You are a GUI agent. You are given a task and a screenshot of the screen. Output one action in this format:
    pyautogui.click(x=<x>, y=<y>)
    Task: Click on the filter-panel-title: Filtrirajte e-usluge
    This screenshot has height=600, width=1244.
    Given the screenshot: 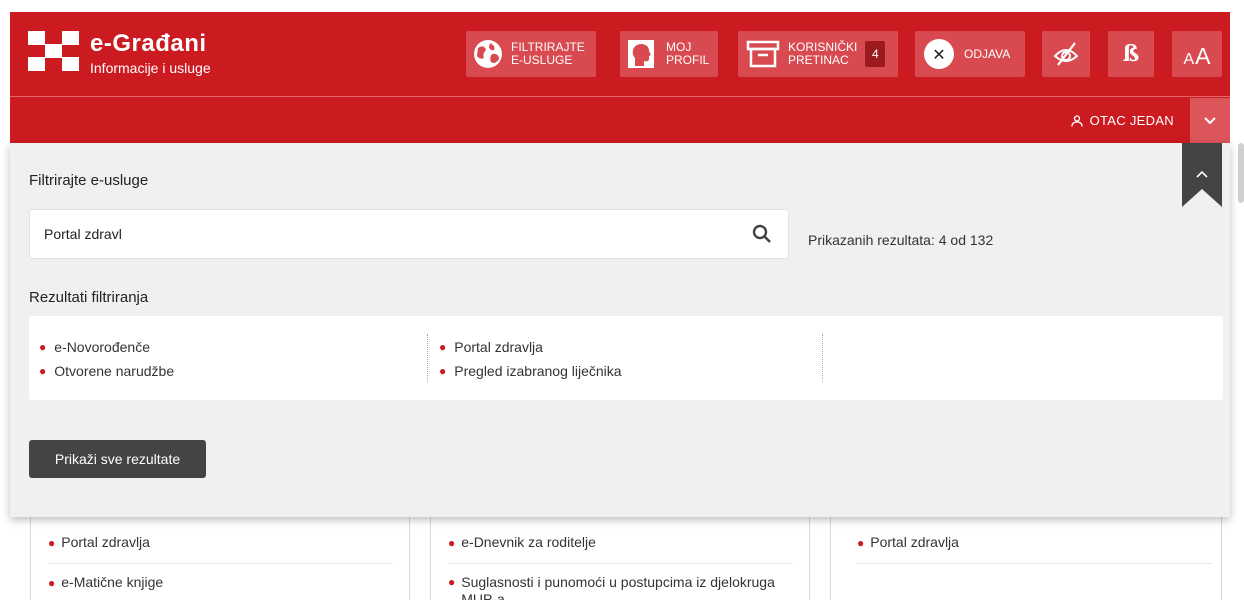 What is the action you would take?
    pyautogui.click(x=89, y=180)
    